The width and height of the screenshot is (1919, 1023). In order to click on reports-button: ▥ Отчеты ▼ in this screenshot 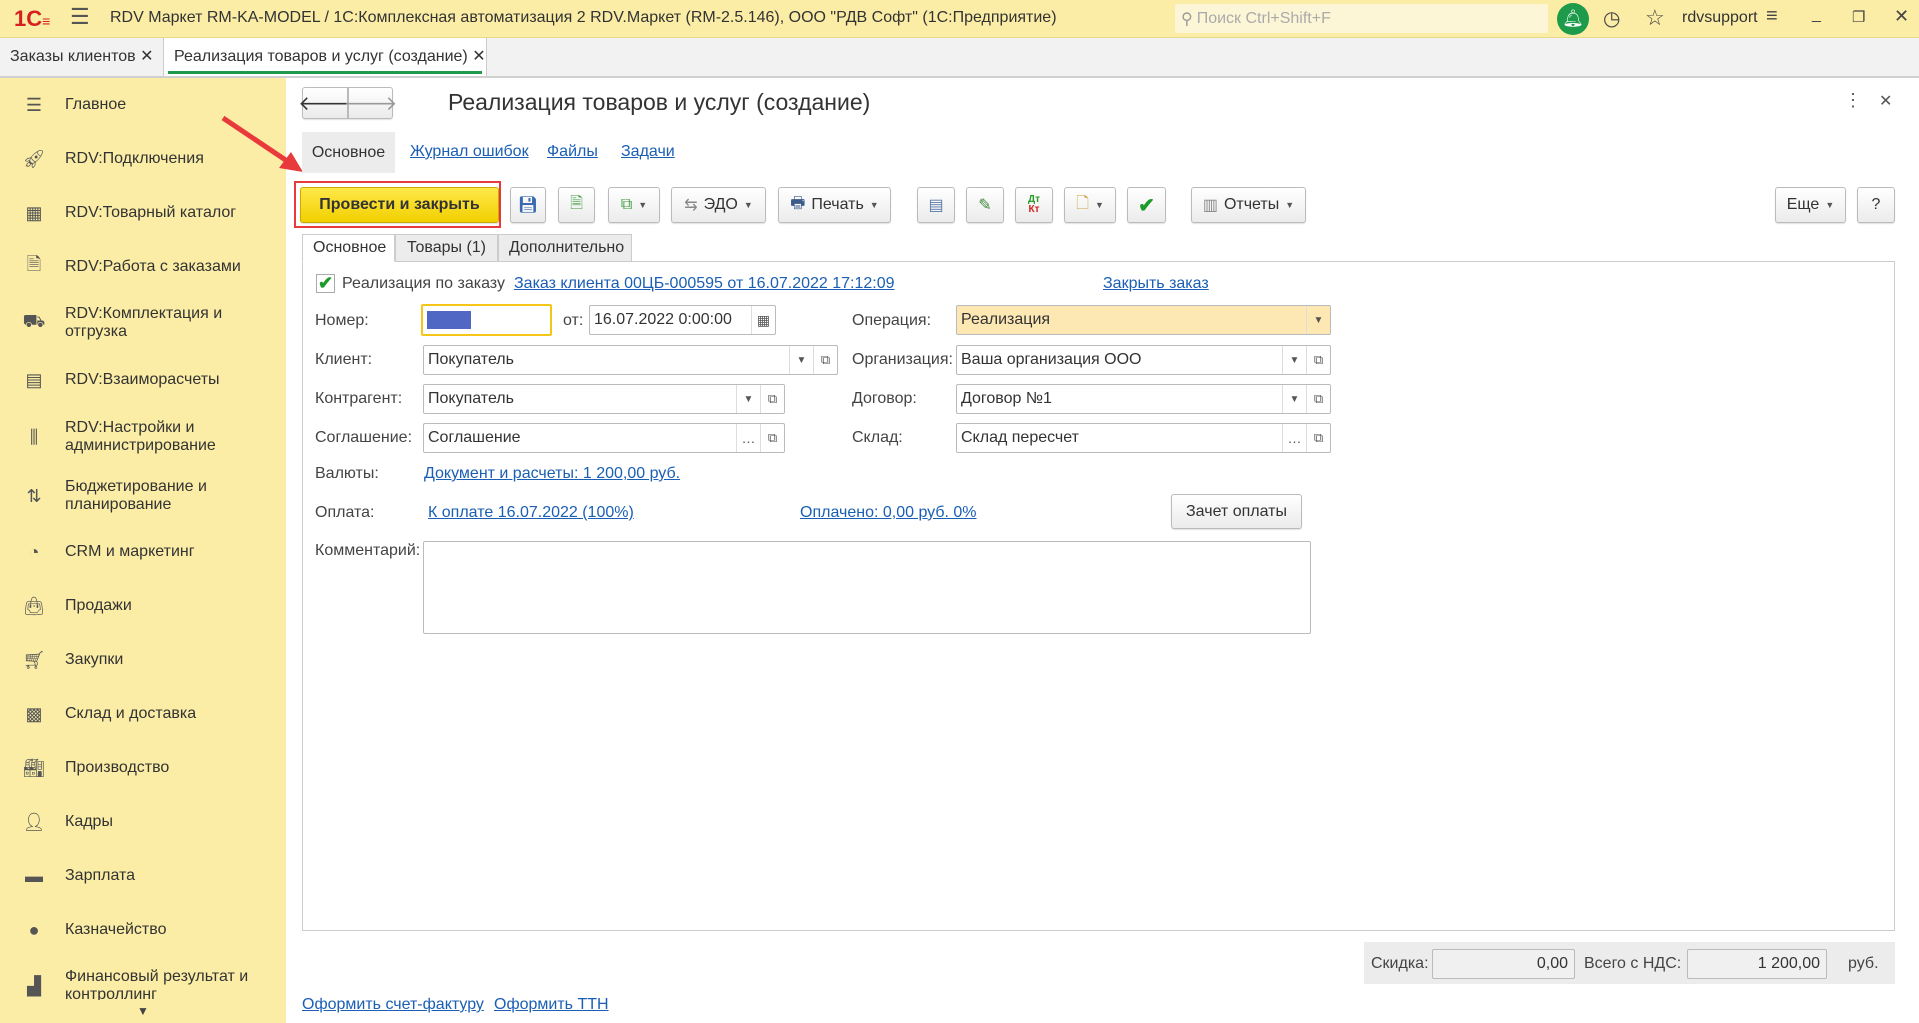, I will do `click(1248, 205)`.